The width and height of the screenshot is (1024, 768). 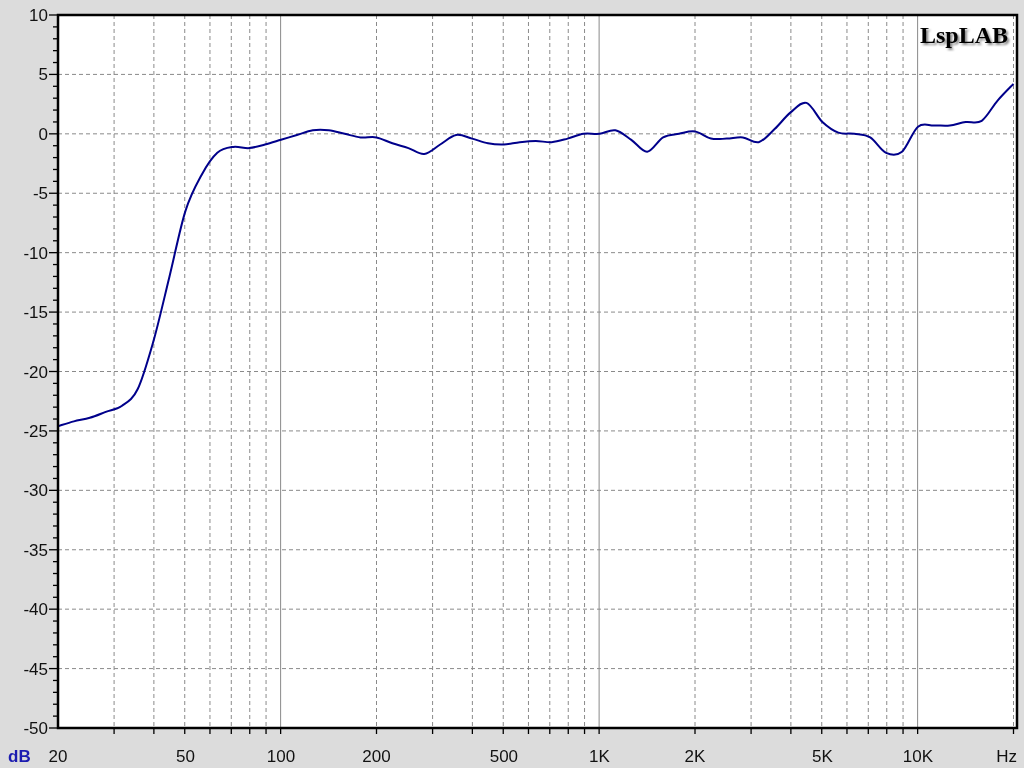 I want to click on tick-label: -50, so click(x=35, y=728).